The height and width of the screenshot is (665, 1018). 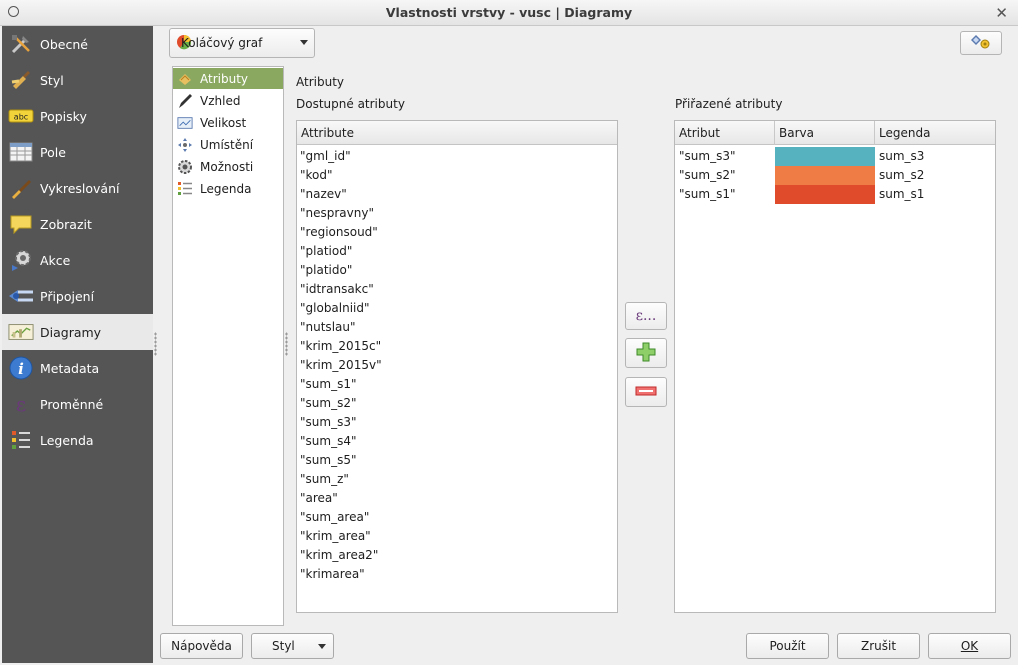 What do you see at coordinates (825, 133) in the screenshot?
I see `column-header-barva: Barva` at bounding box center [825, 133].